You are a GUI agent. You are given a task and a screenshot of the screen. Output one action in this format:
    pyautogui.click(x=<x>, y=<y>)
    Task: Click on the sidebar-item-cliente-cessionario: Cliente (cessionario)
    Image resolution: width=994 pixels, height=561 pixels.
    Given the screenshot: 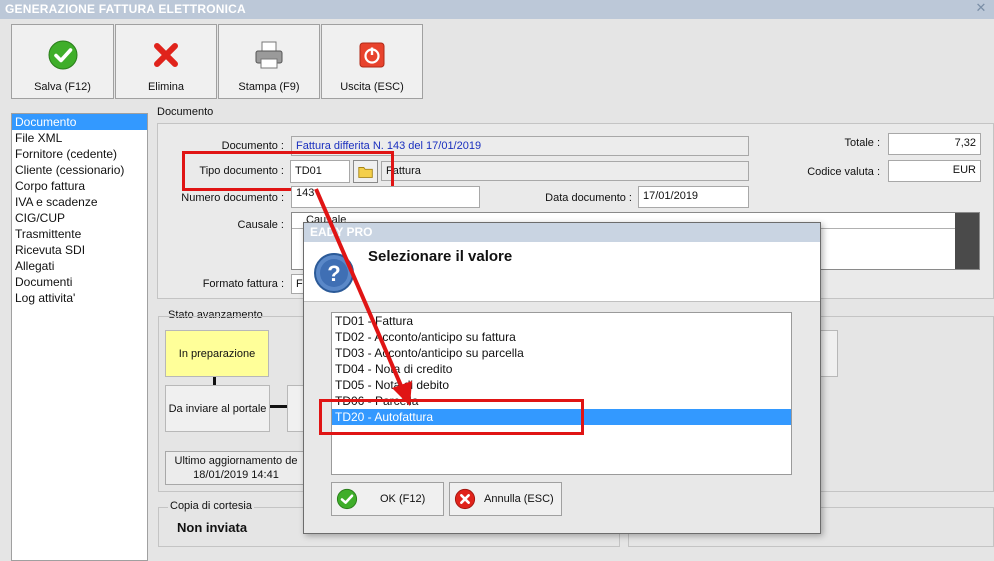 What is the action you would take?
    pyautogui.click(x=79, y=170)
    